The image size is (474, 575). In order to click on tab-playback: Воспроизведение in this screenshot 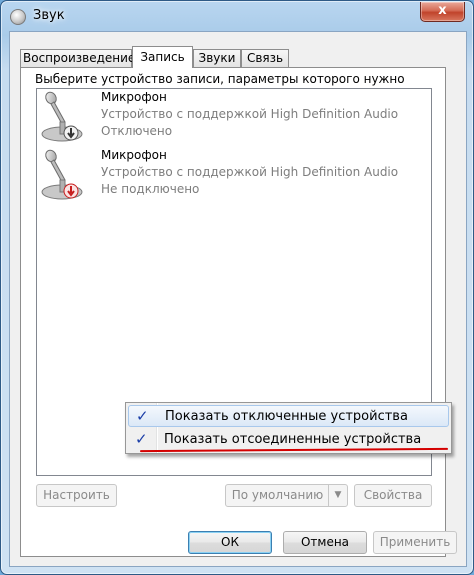, I will do `click(77, 58)`.